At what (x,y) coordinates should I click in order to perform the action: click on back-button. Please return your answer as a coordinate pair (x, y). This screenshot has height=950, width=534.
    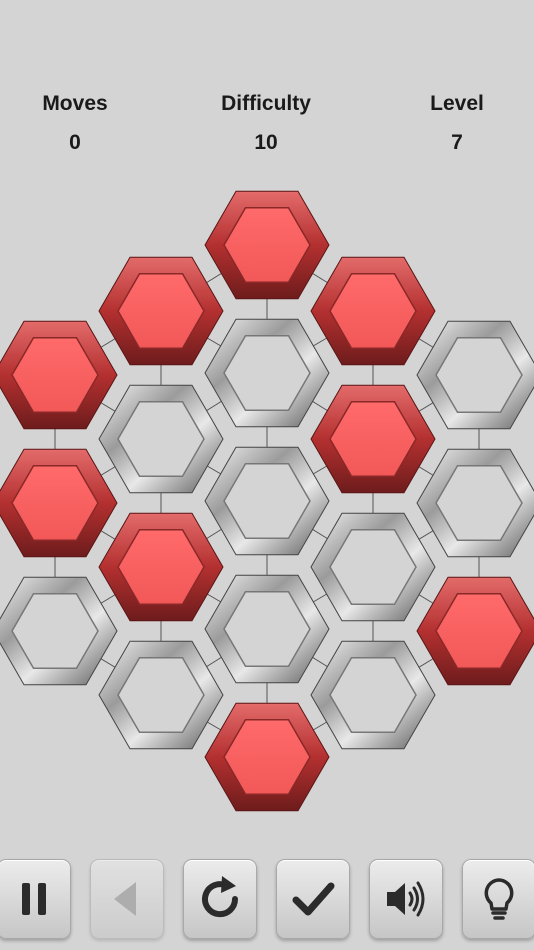
    Looking at the image, I should click on (127, 899).